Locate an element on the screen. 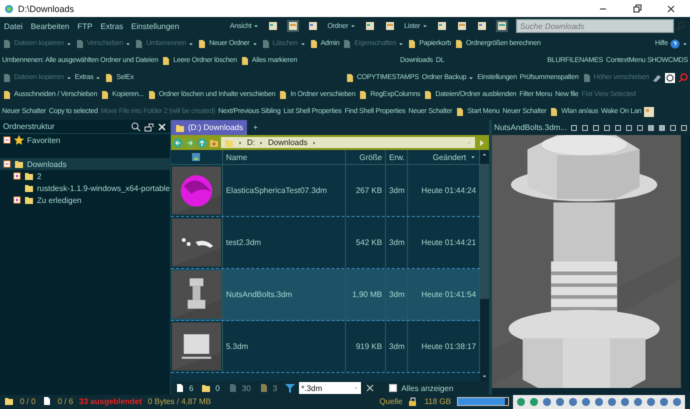 This screenshot has width=690, height=409. file-row: ElasticaSphericaTest07.3dm 267 KB 3dm Heute 01:44:24 is located at coordinates (325, 191).